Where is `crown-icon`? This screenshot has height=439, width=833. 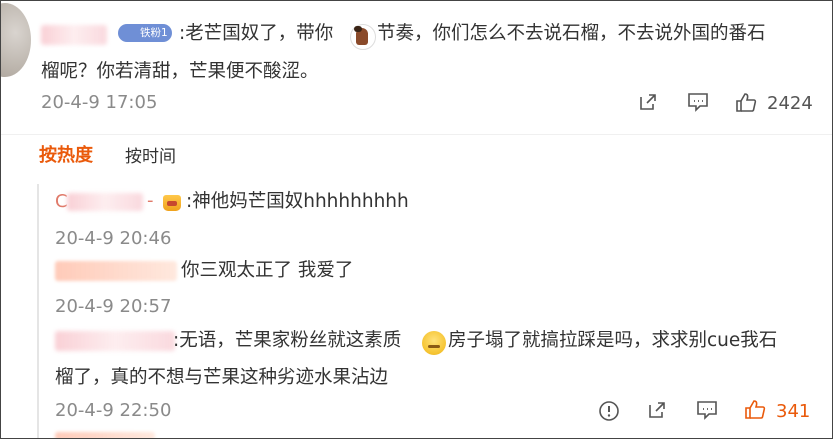 crown-icon is located at coordinates (172, 203).